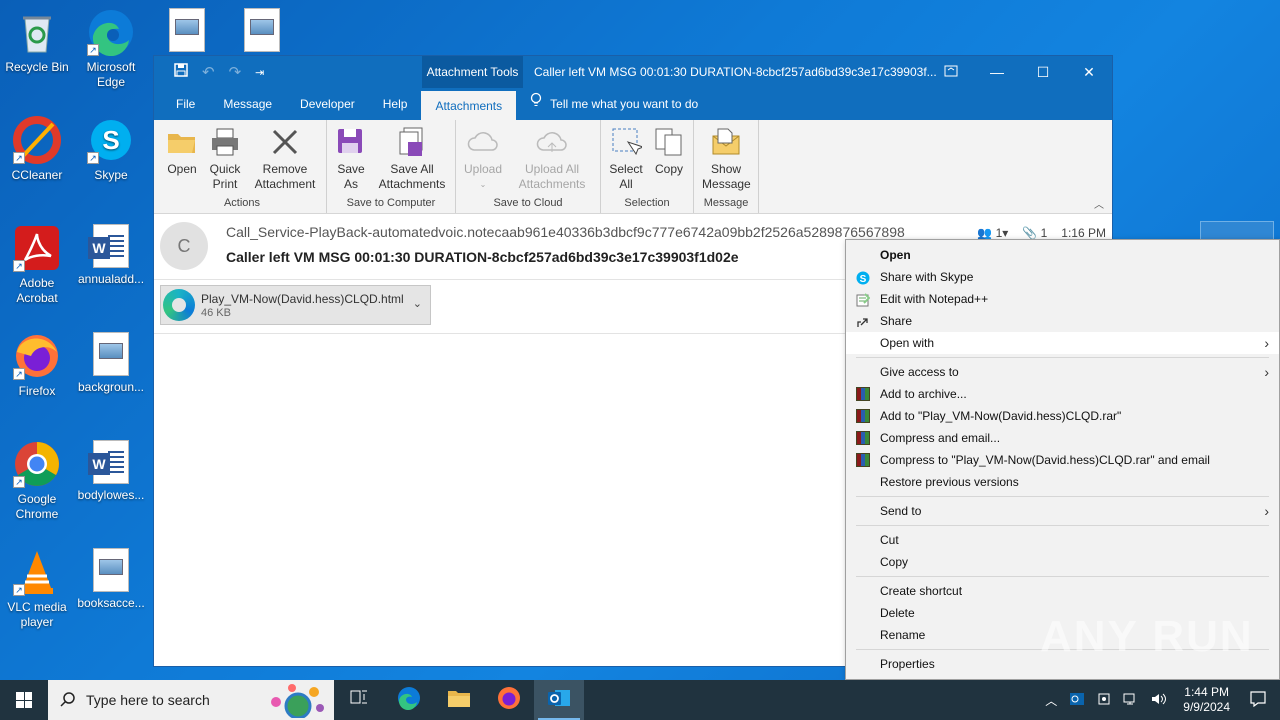 This screenshot has width=1280, height=720. I want to click on desktop-icon-chrome: ↗ Google Chrome, so click(37, 481).